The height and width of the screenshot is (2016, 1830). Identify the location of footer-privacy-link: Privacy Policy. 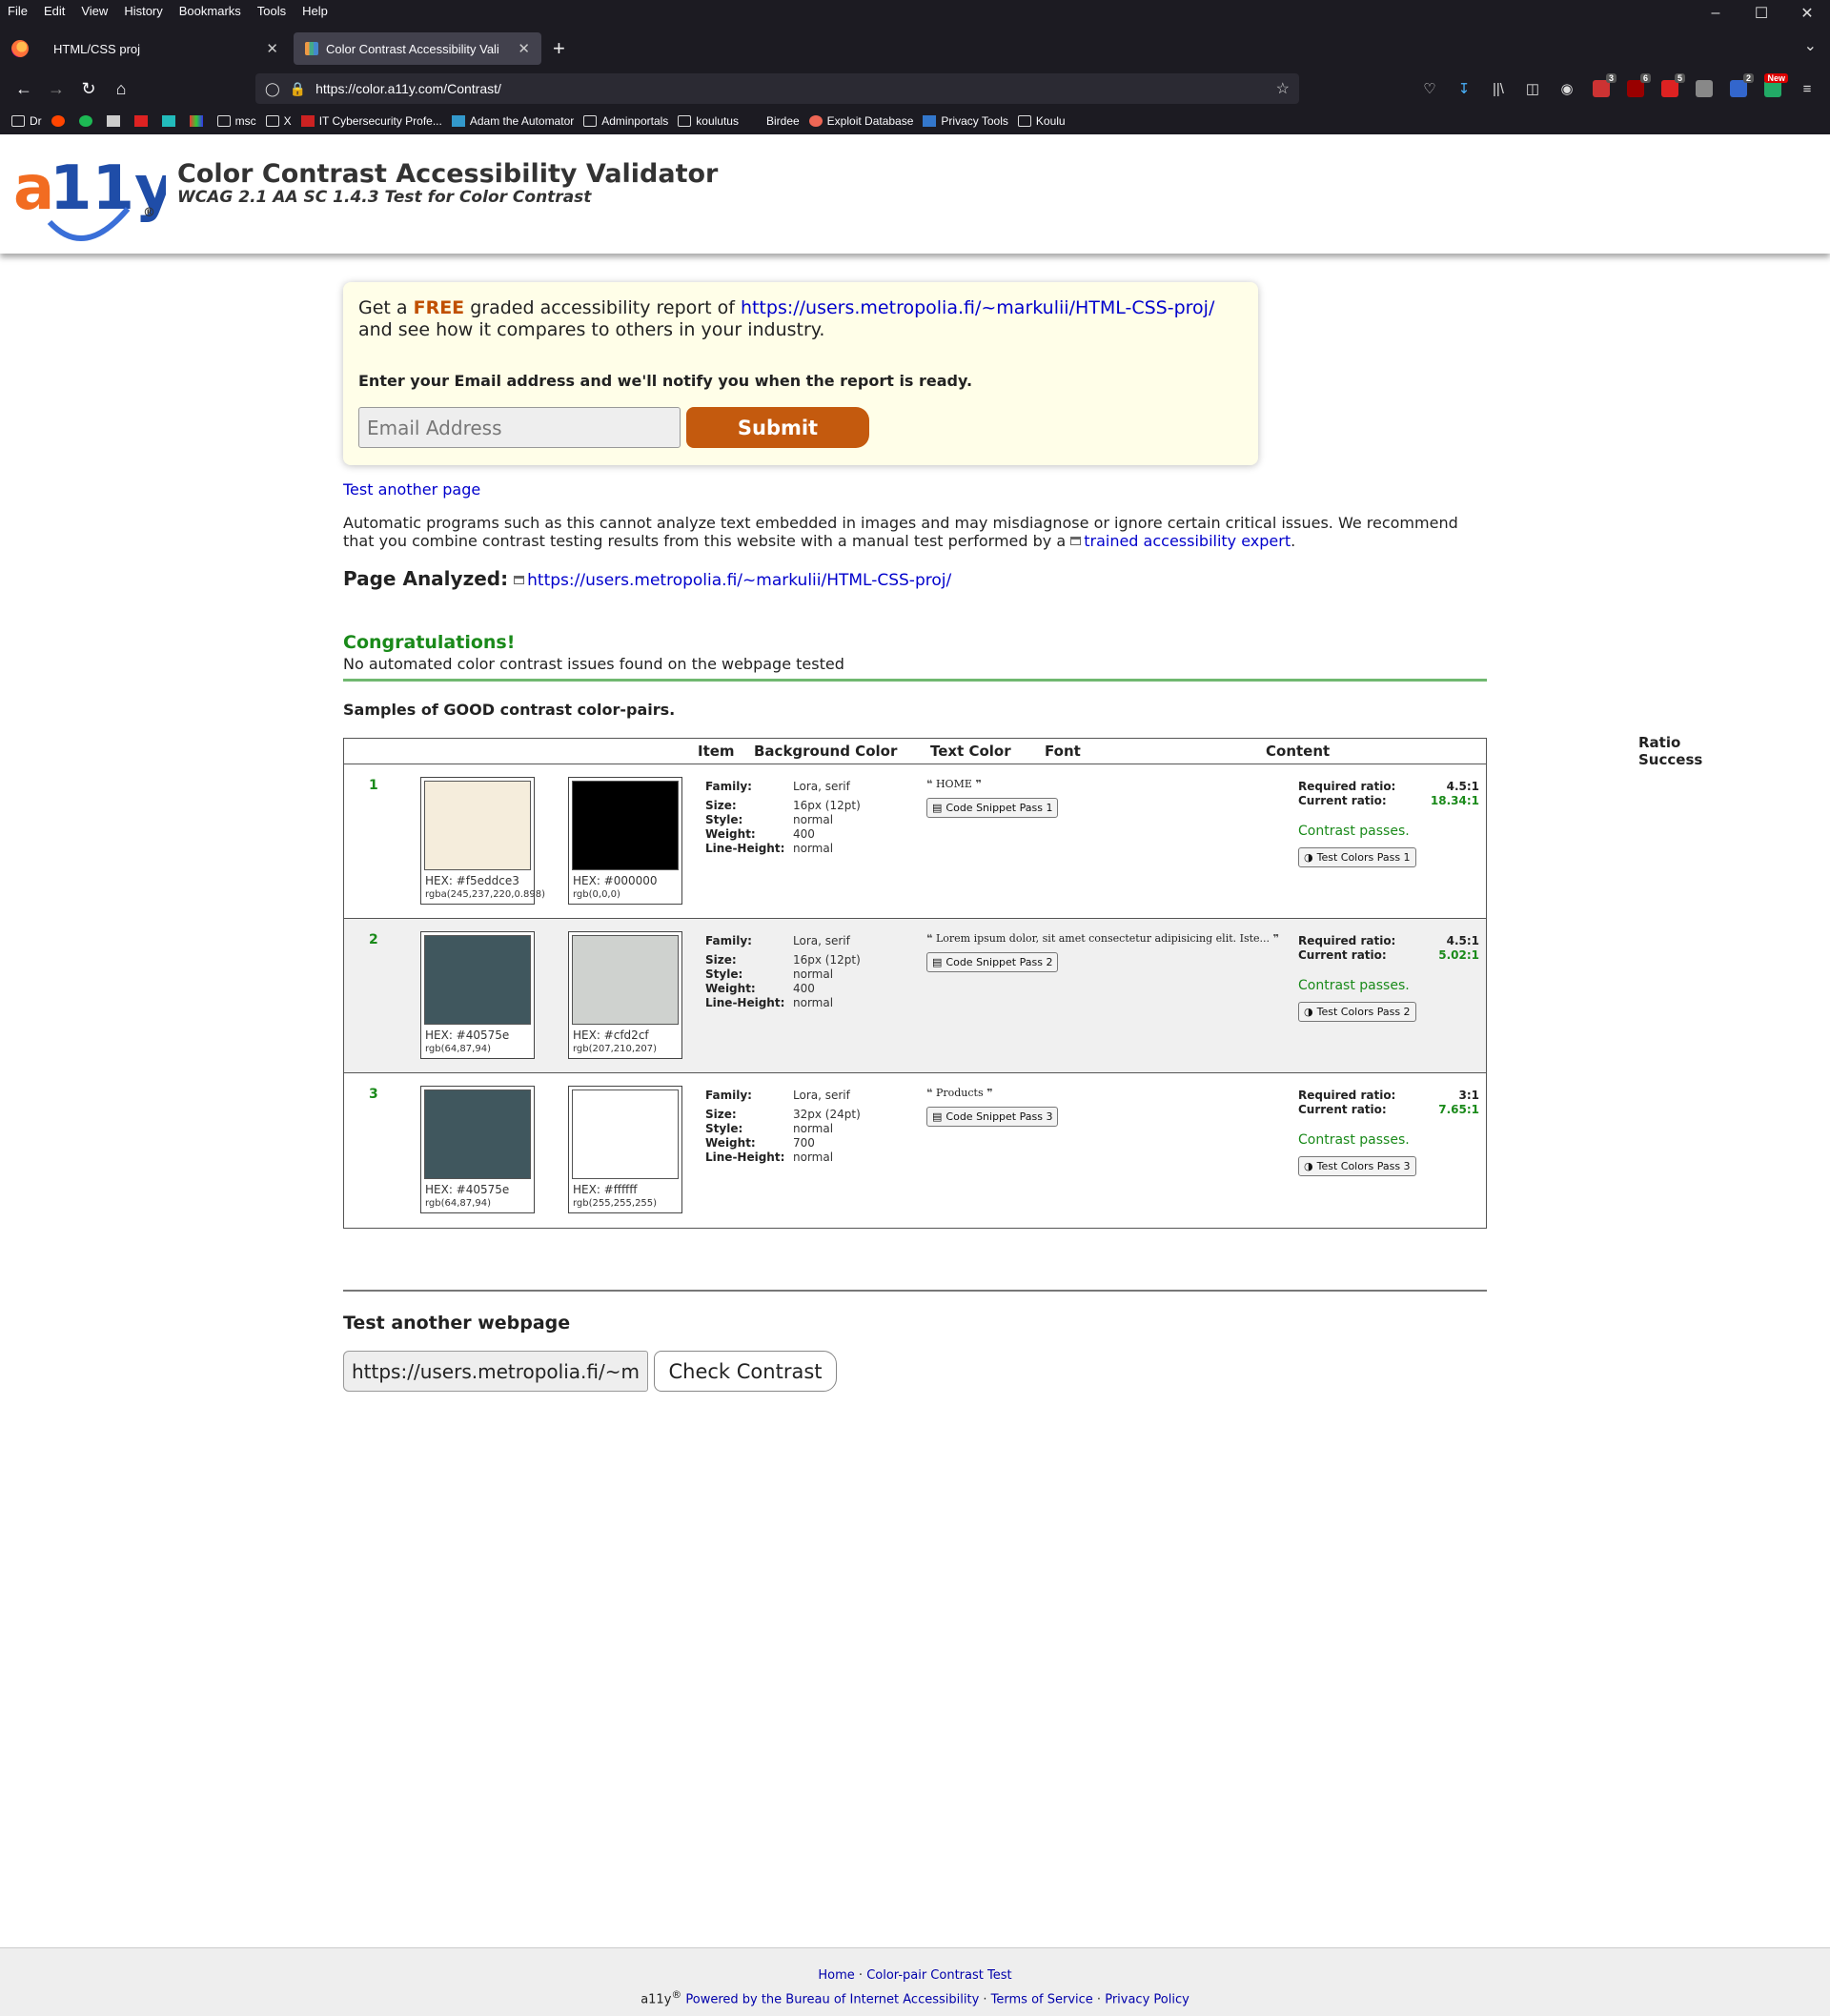
(1147, 1999).